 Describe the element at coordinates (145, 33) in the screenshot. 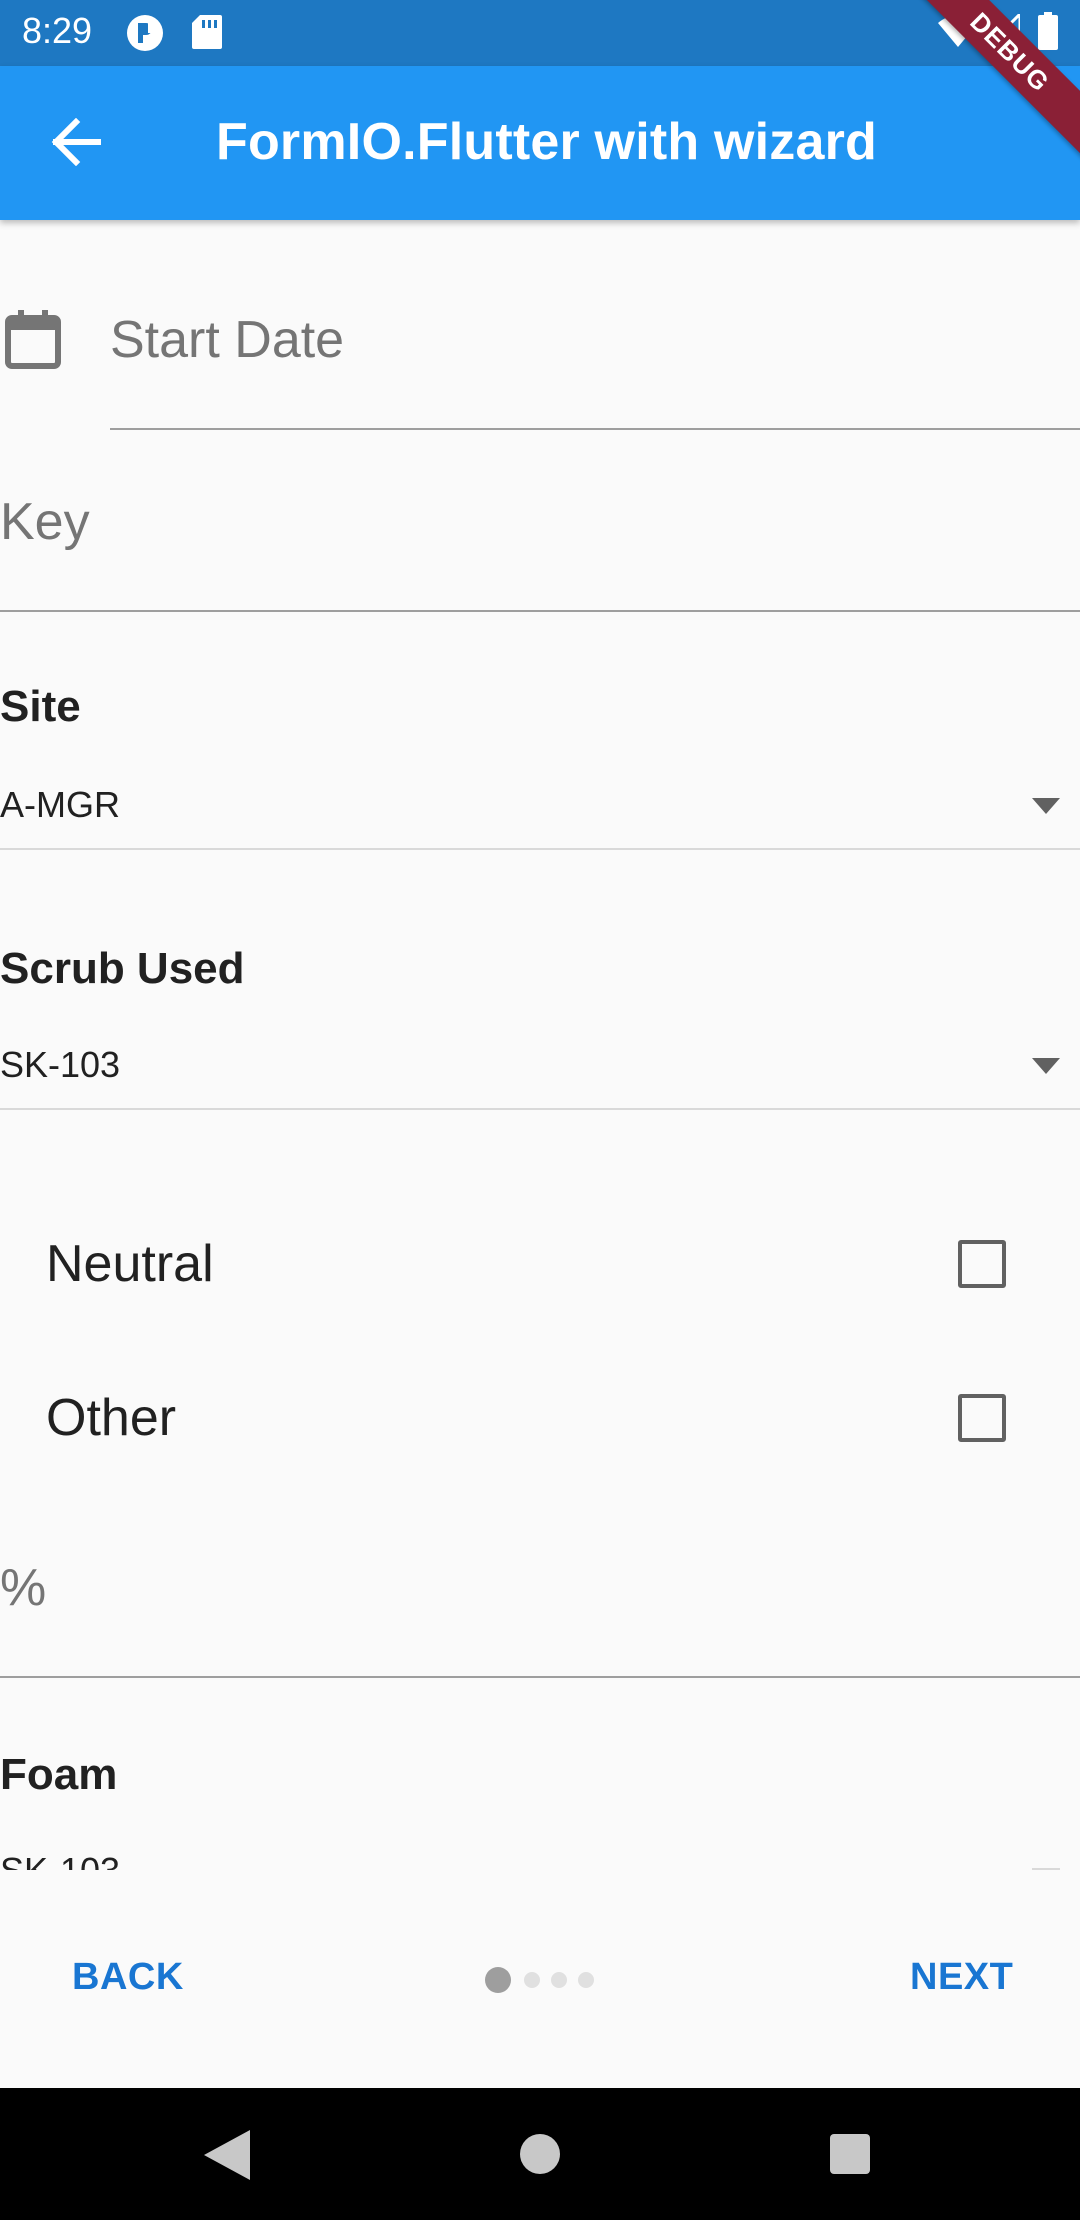

I see `app-notification-icon` at that location.